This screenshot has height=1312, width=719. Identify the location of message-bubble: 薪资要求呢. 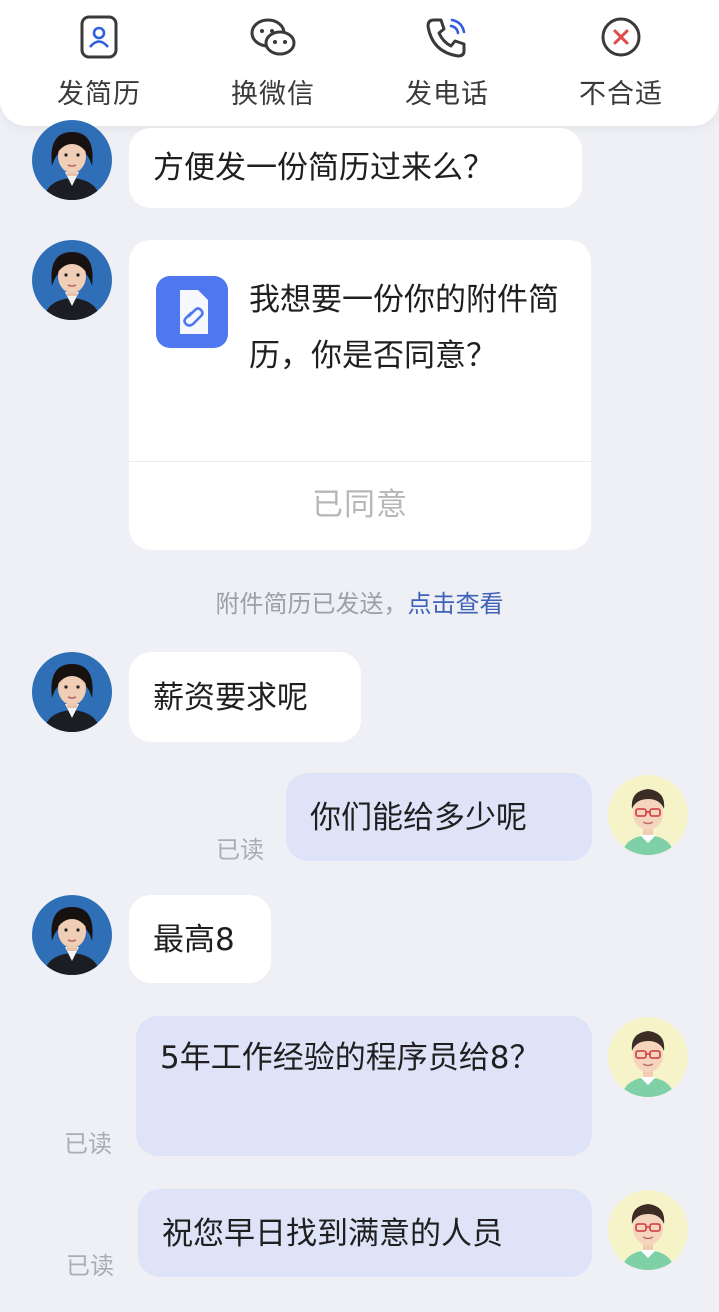
(245, 697).